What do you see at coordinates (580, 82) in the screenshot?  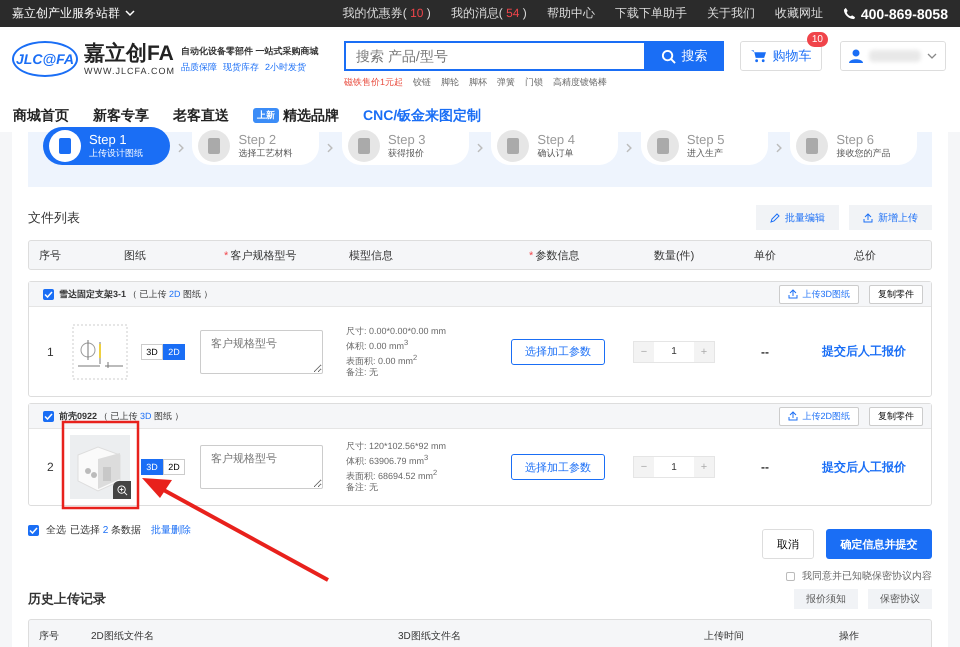 I see `hot-search-link: 高精度镀铬棒` at bounding box center [580, 82].